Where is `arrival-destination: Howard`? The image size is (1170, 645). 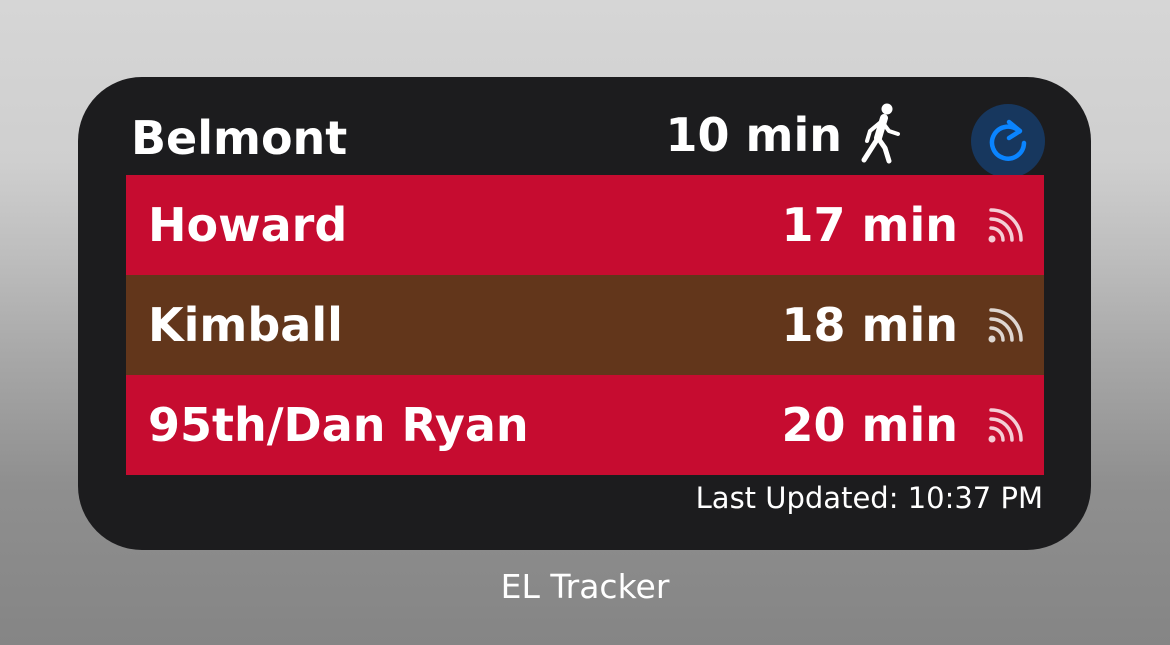
arrival-destination: Howard is located at coordinates (248, 225).